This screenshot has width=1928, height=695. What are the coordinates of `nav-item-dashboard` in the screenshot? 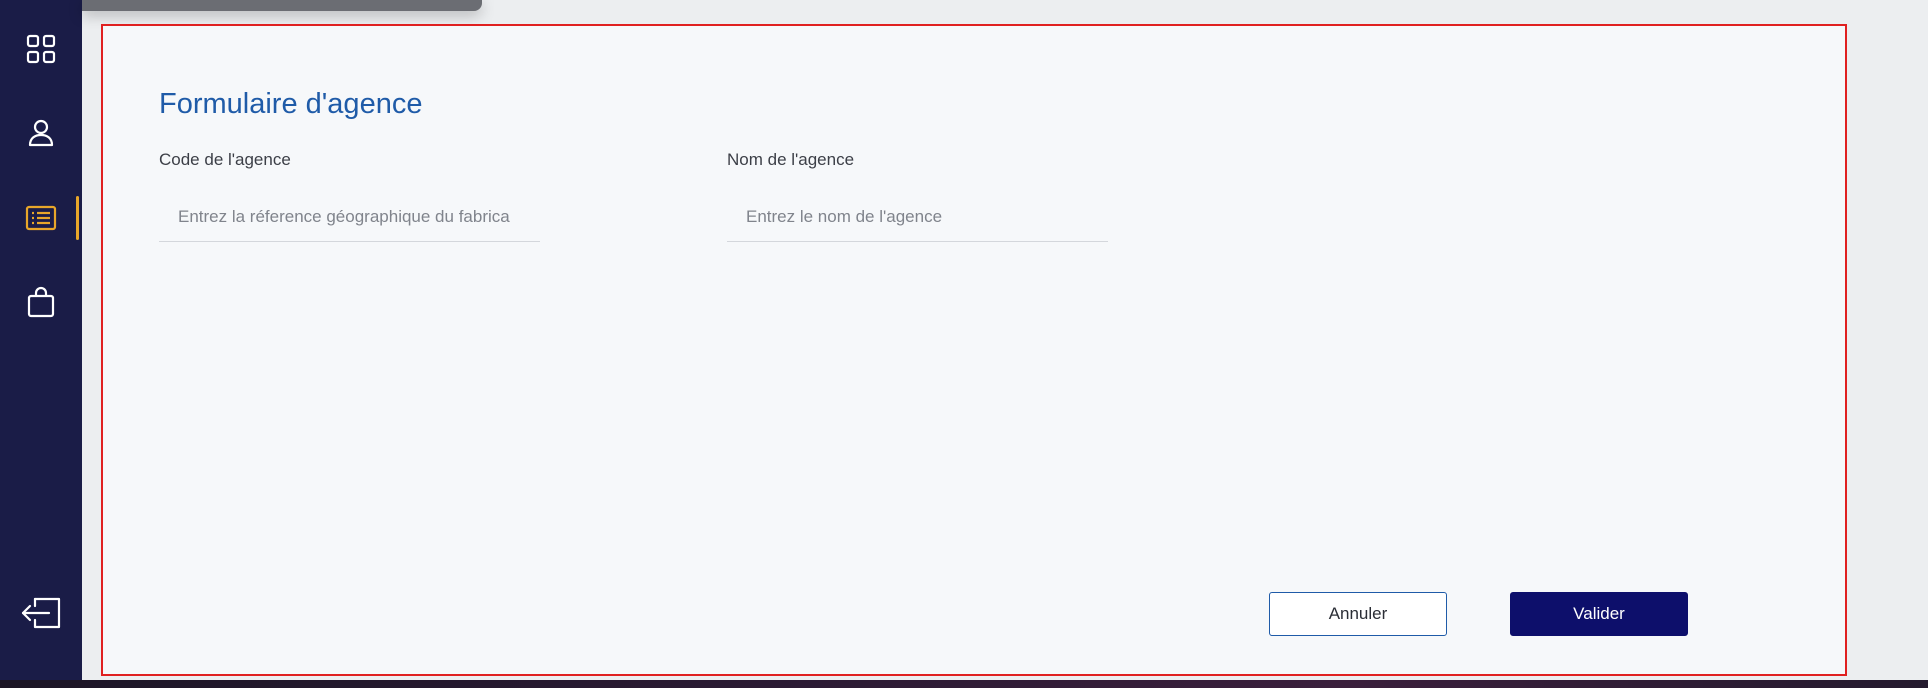 It's located at (41, 49).